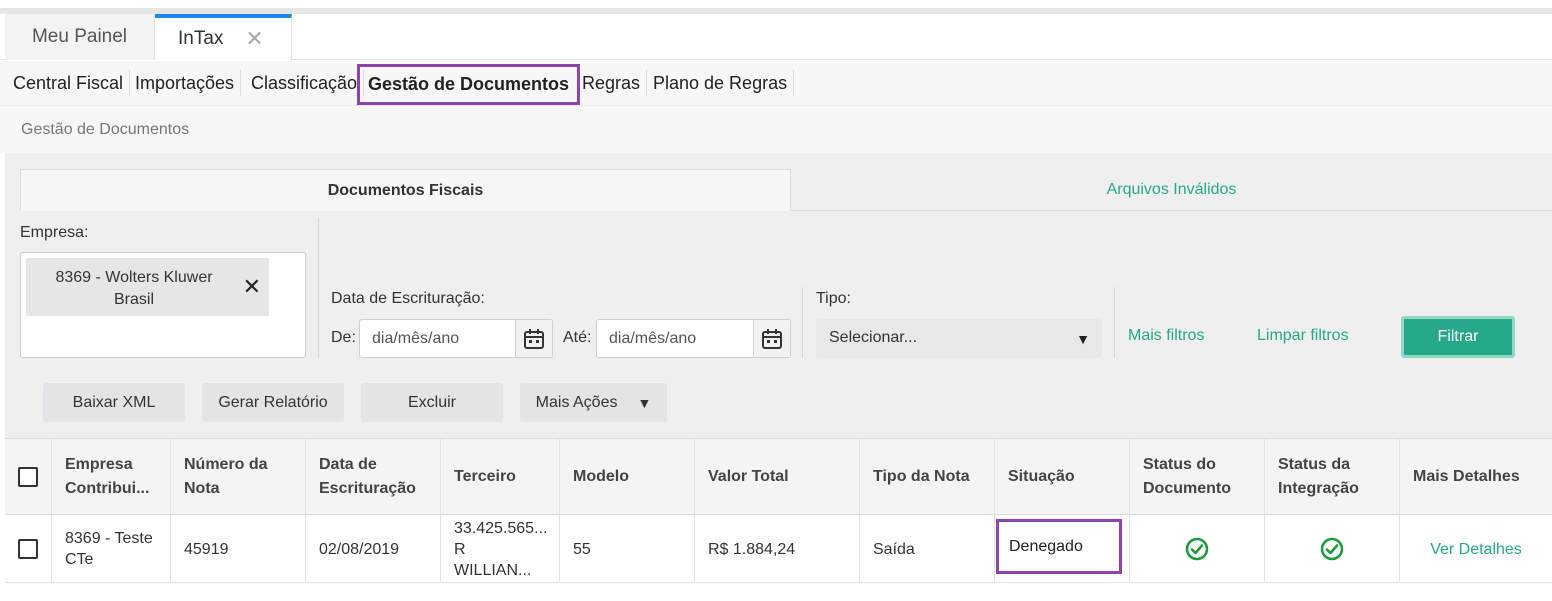  I want to click on mais-acoes-label: Mais Ações, so click(576, 402).